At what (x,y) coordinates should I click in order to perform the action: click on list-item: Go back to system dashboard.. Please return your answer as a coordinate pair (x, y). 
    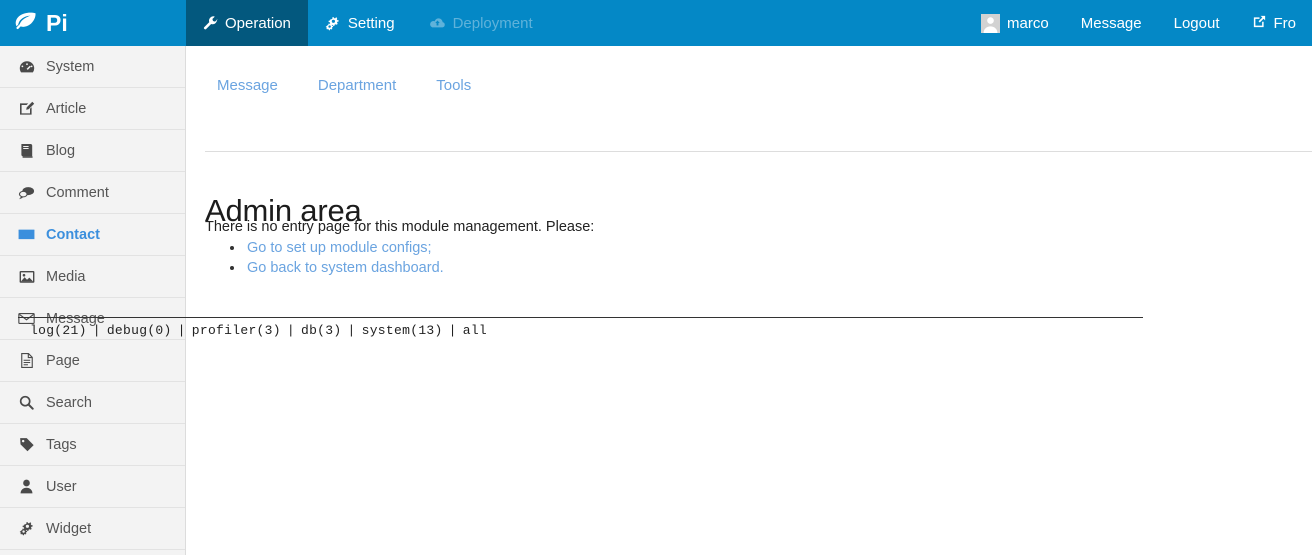
    Looking at the image, I should click on (344, 268).